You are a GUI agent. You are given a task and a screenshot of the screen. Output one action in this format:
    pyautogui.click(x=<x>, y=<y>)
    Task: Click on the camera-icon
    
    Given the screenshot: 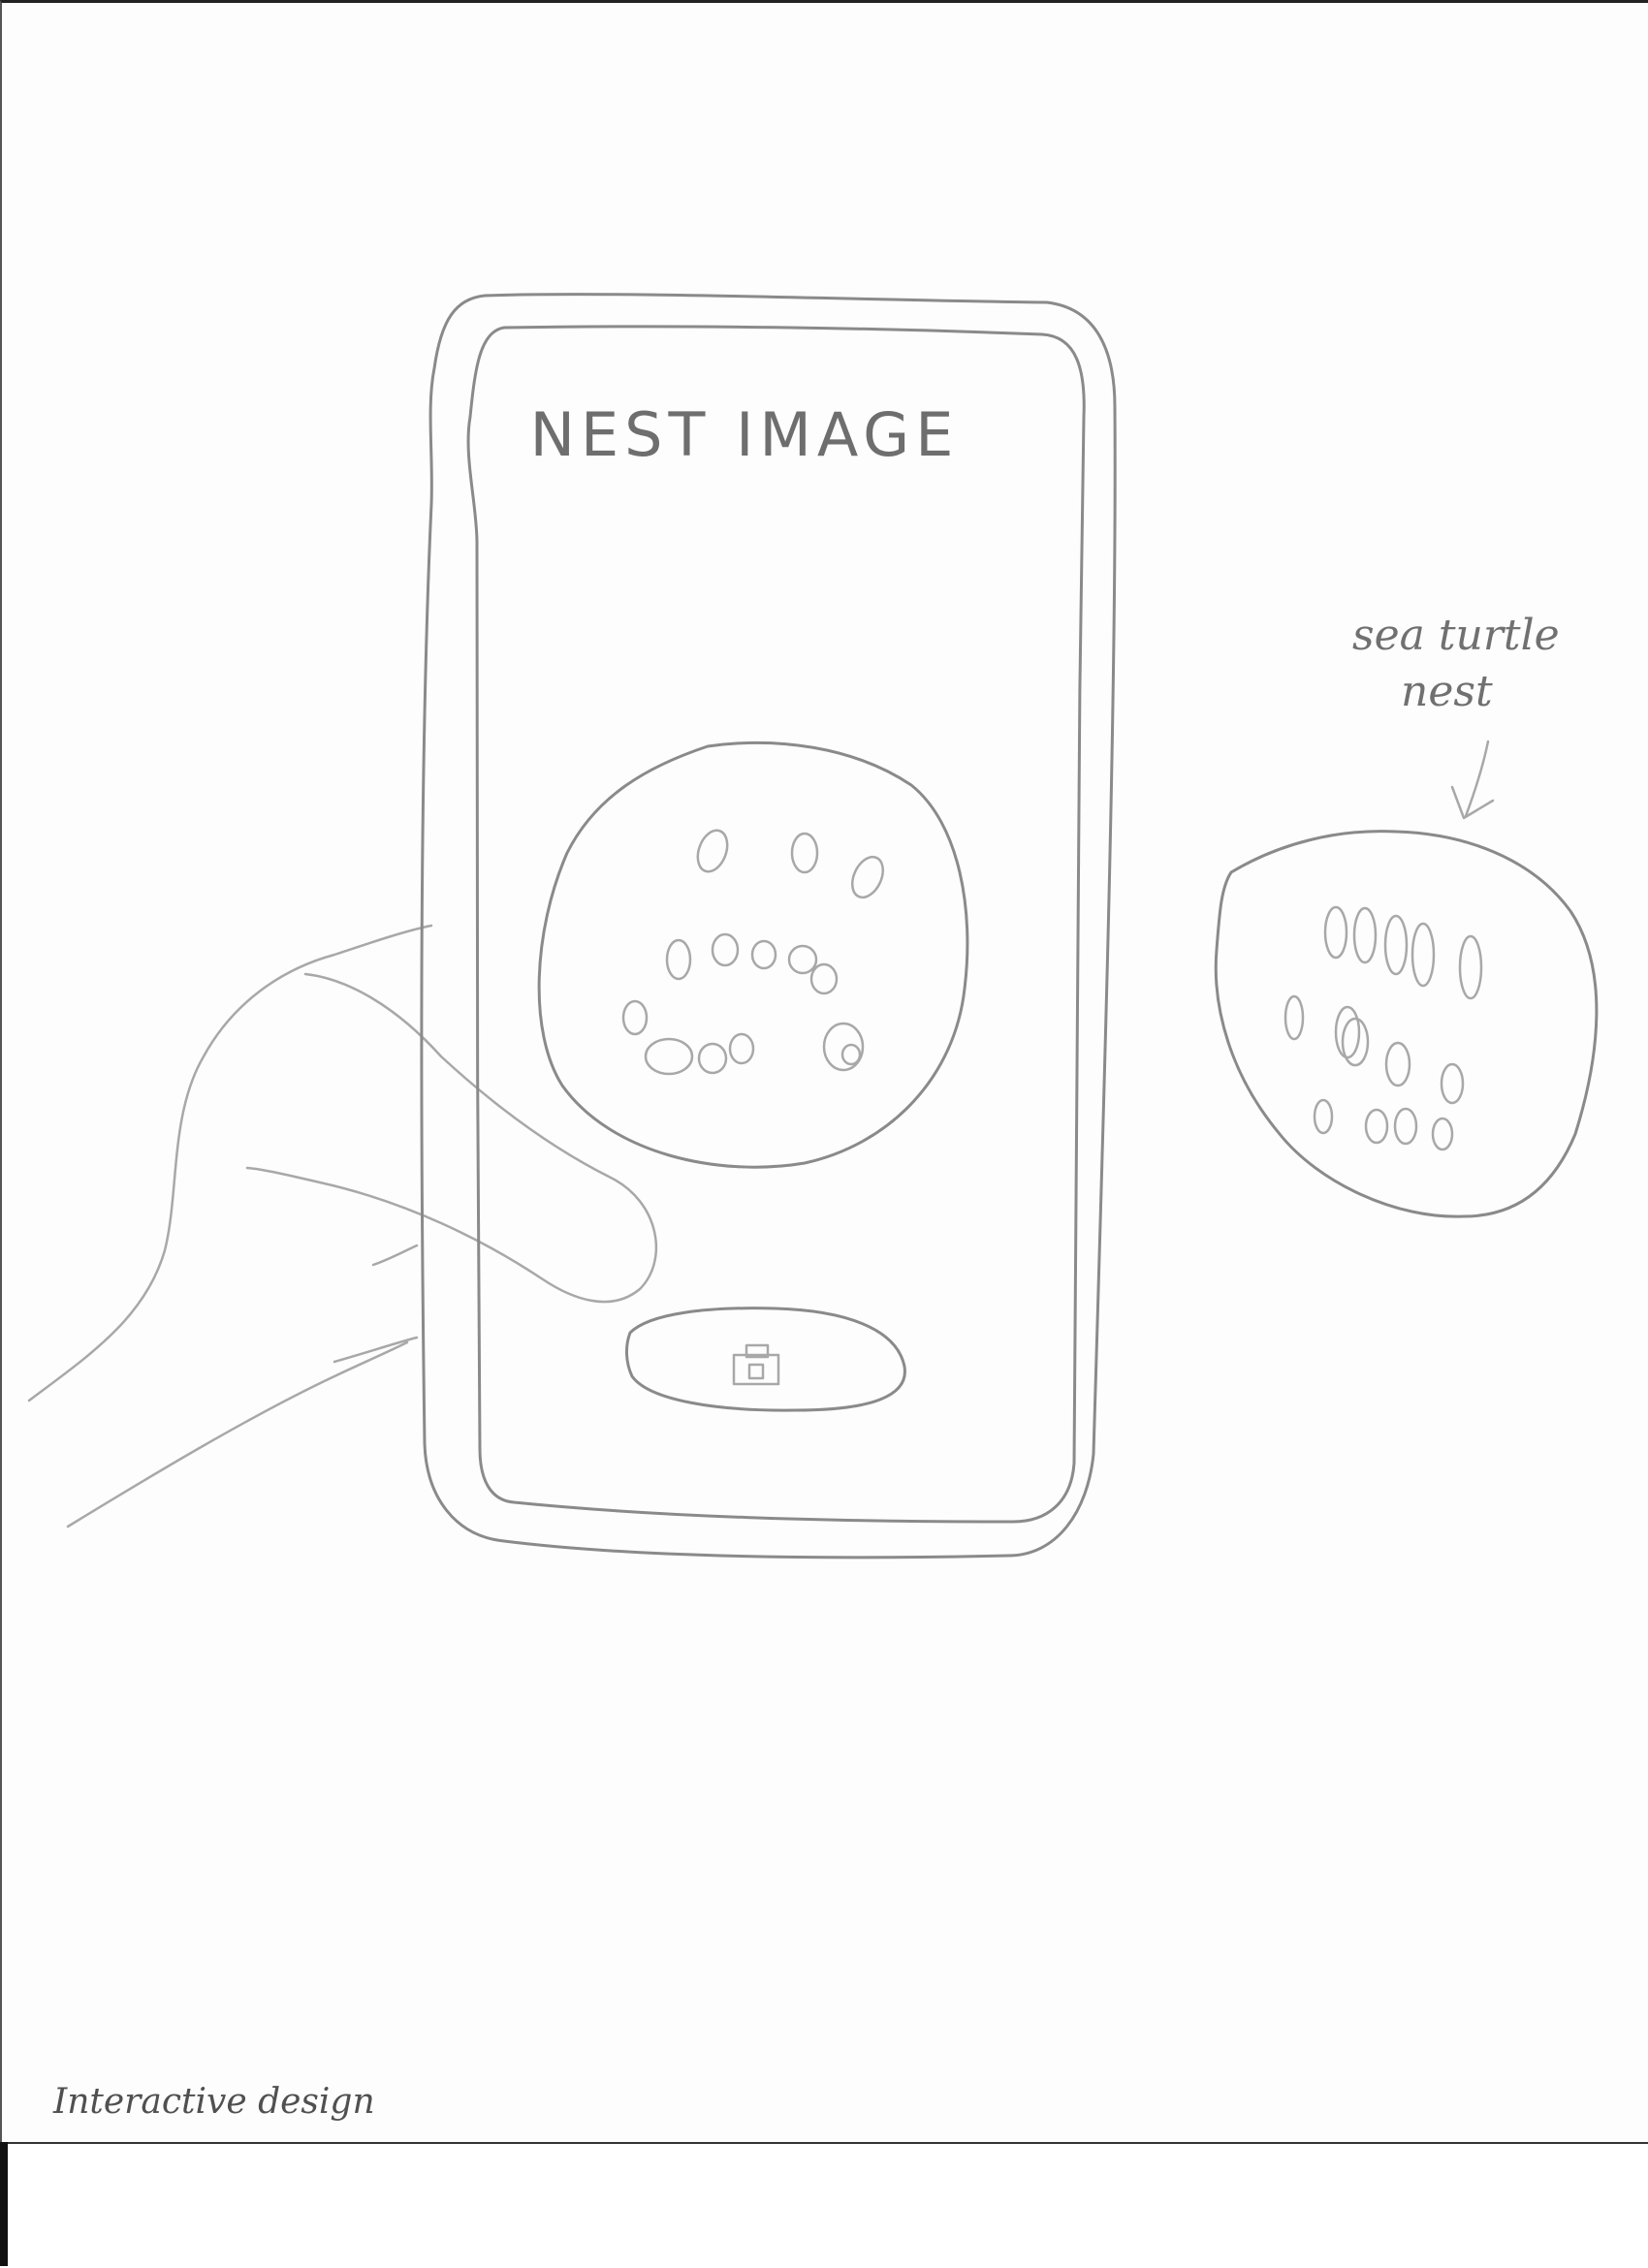 What is the action you would take?
    pyautogui.click(x=756, y=1365)
    